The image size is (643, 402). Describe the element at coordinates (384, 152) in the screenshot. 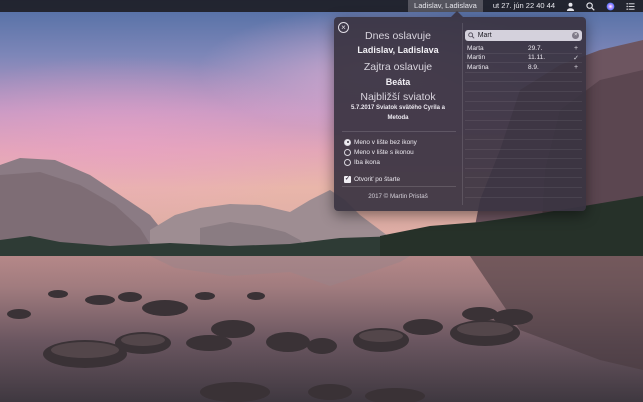

I see `option-label: Meno v lište s ikonou` at that location.